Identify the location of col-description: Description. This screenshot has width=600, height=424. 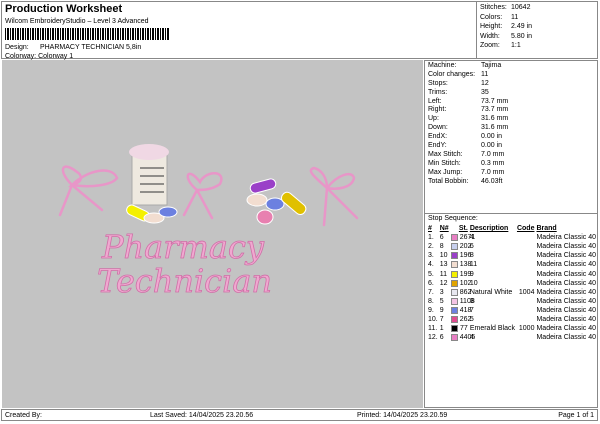
(489, 229).